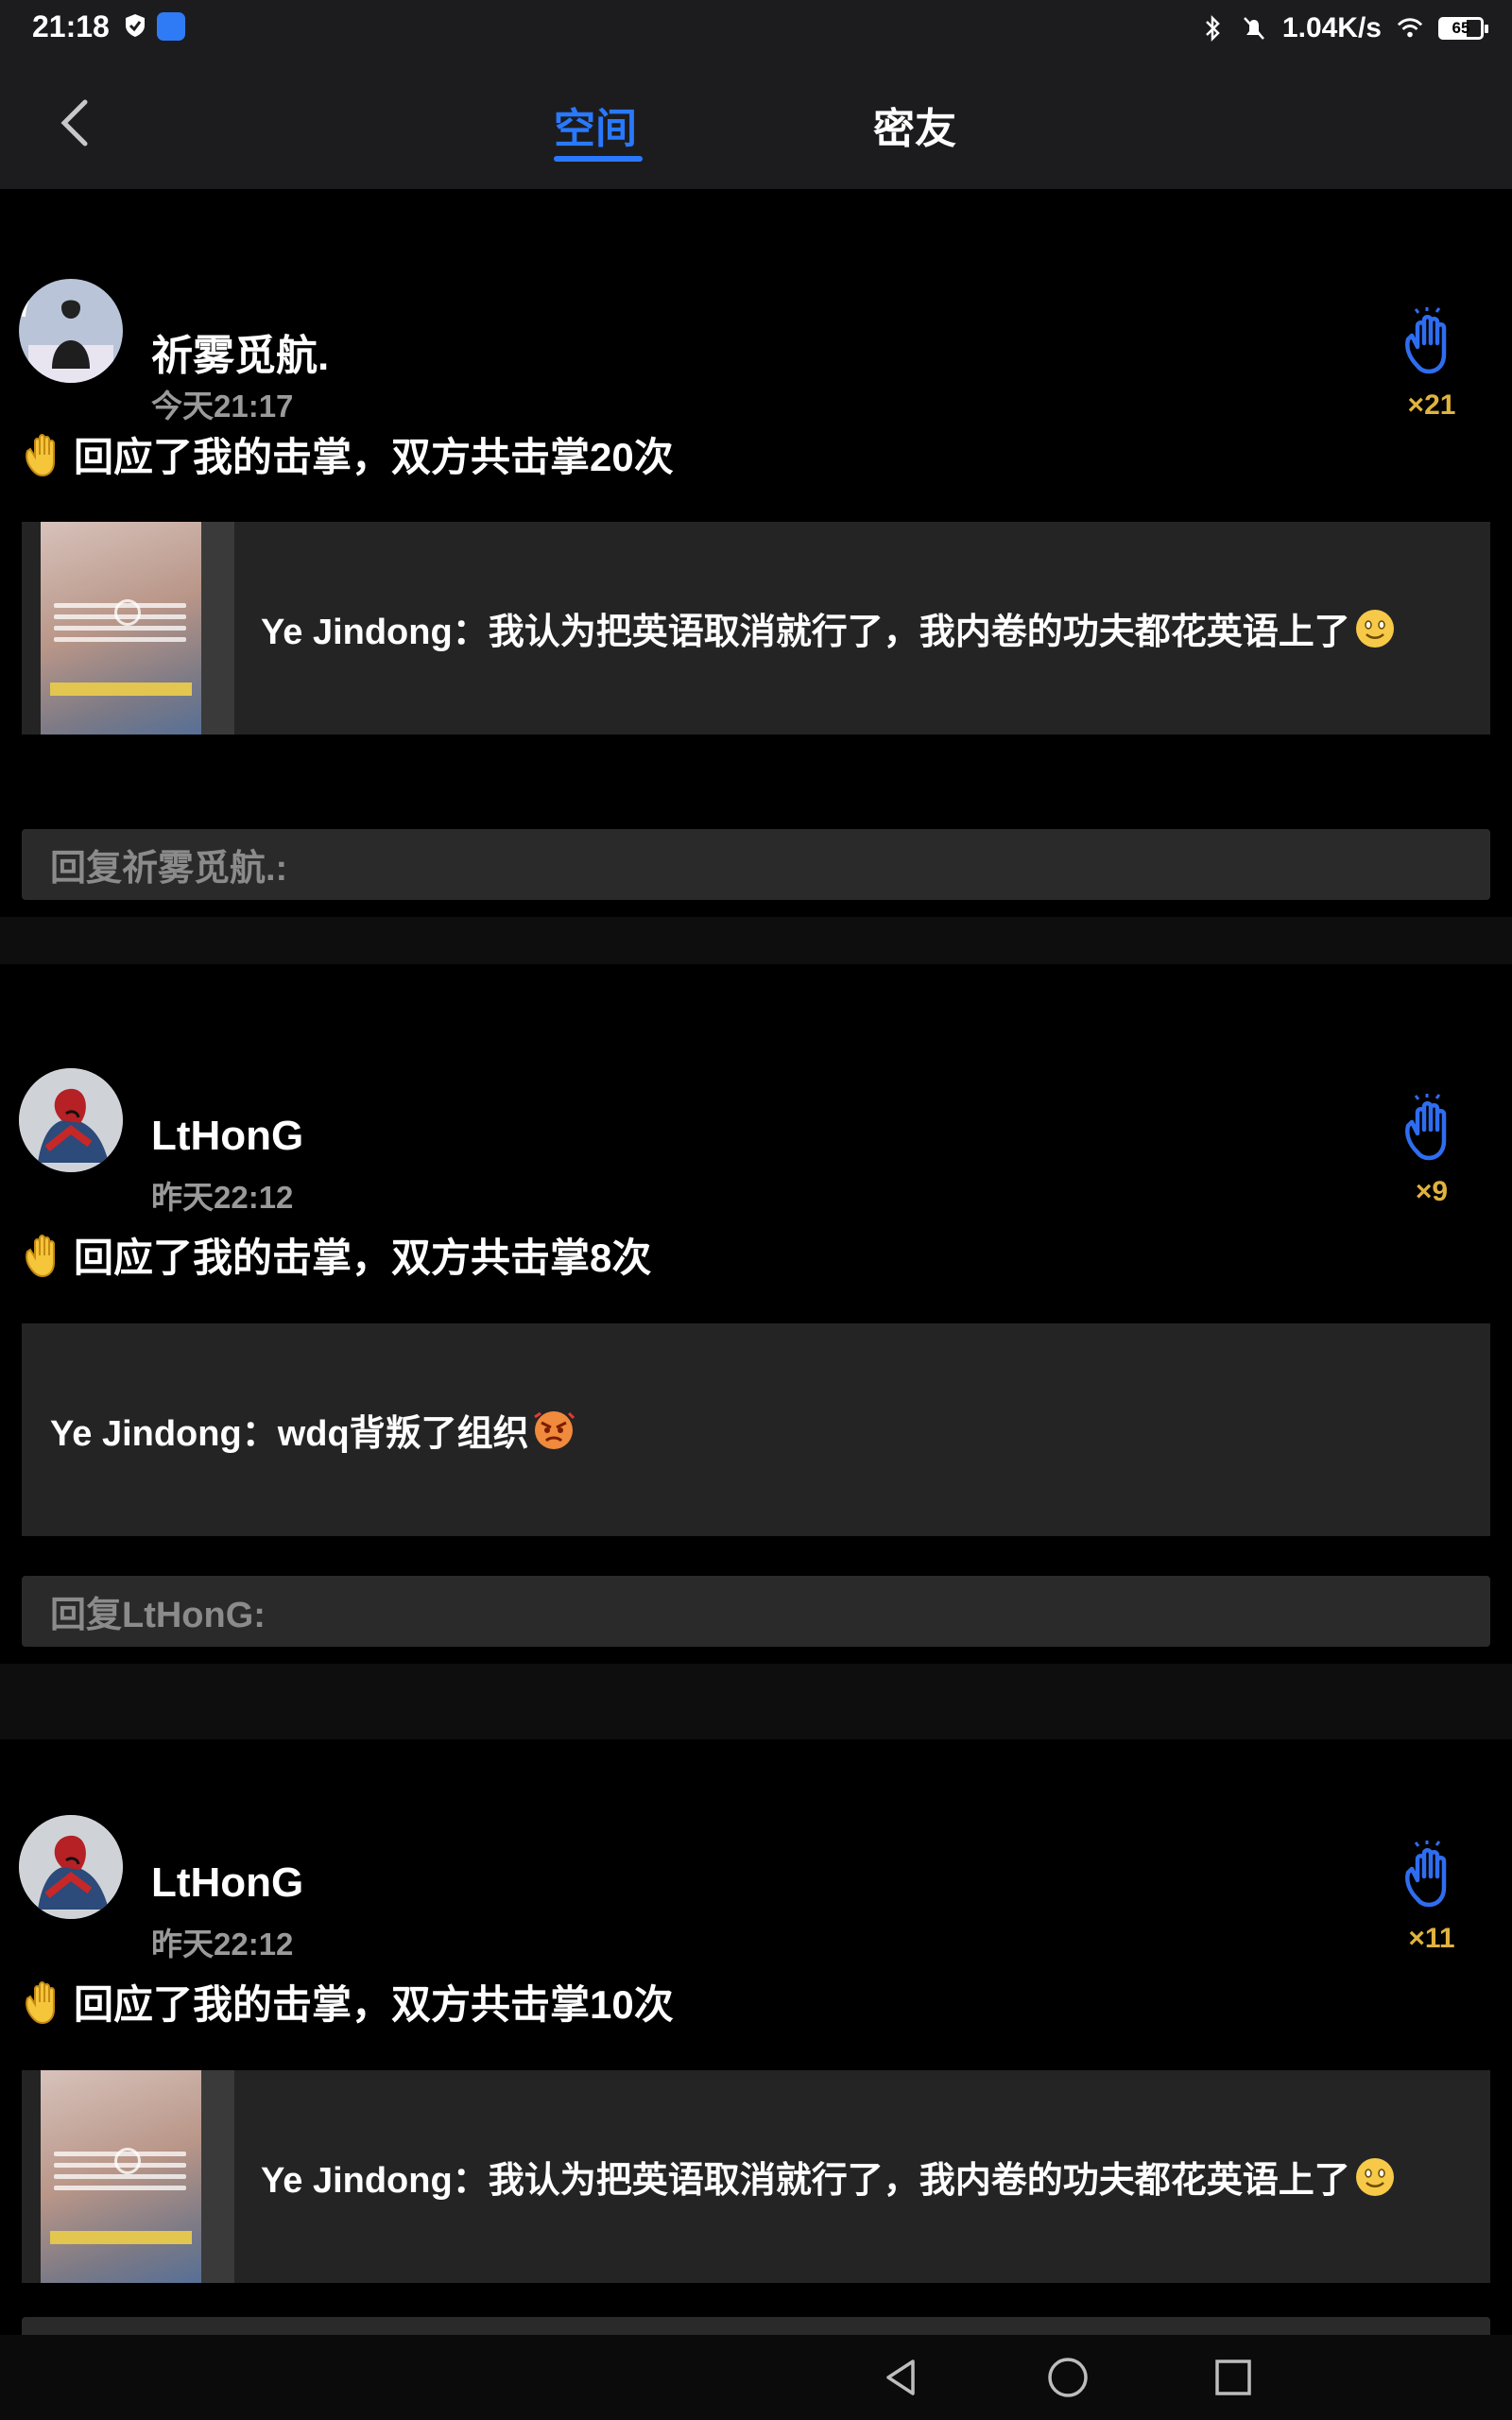  What do you see at coordinates (71, 26) in the screenshot?
I see `status-time: 21:18` at bounding box center [71, 26].